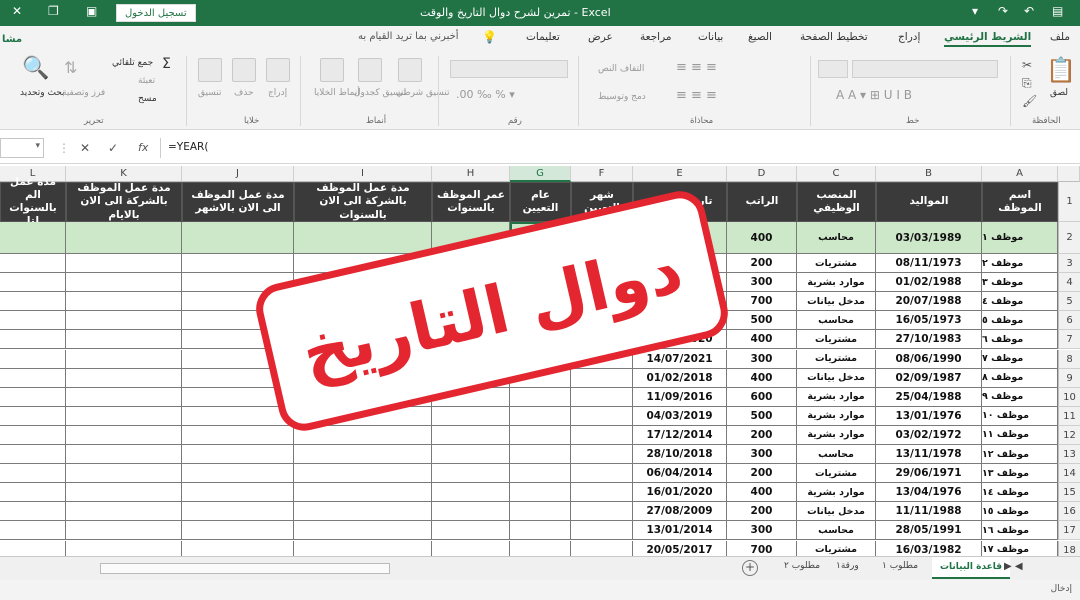 The image size is (1080, 600). Describe the element at coordinates (1029, 101) in the screenshot. I see `format-painter-icon: 🖌` at that location.